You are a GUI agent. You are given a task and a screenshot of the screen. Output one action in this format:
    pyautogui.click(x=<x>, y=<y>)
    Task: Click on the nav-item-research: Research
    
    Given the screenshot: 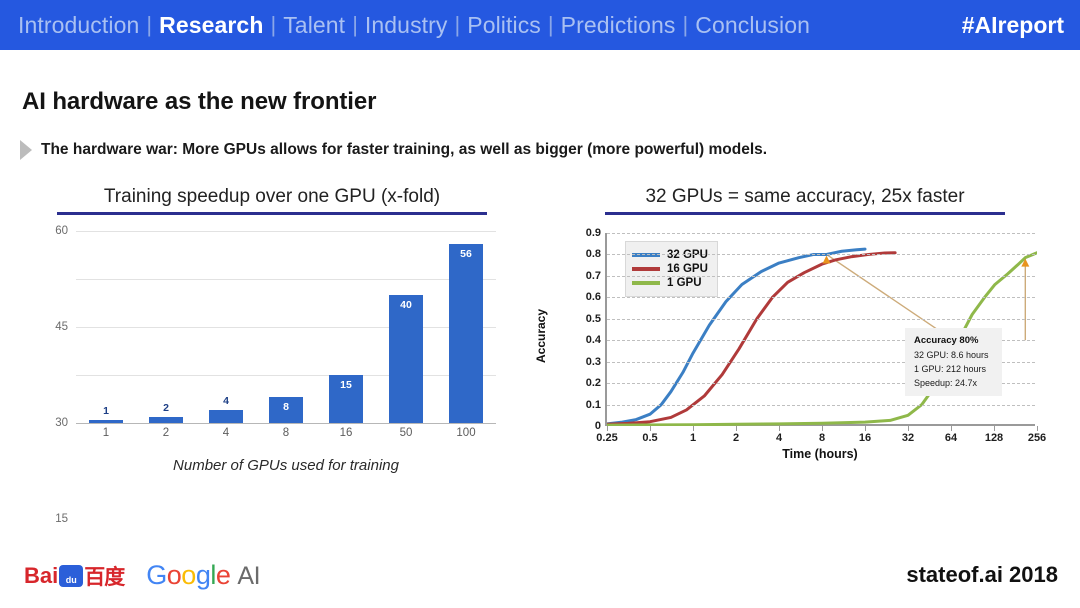 What is the action you would take?
    pyautogui.click(x=211, y=25)
    